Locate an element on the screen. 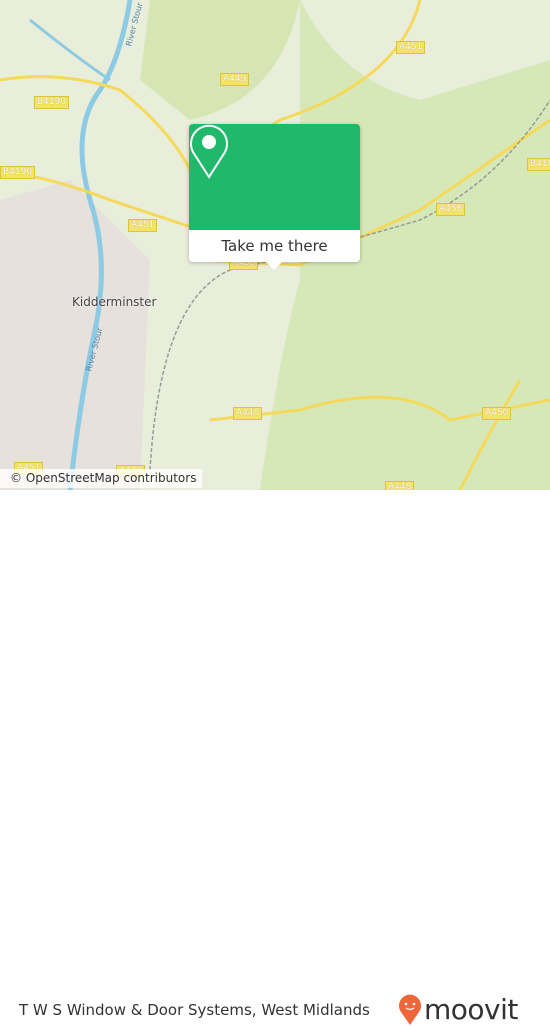 The height and width of the screenshot is (1026, 550). take-me-there-button: Take me there is located at coordinates (274, 246).